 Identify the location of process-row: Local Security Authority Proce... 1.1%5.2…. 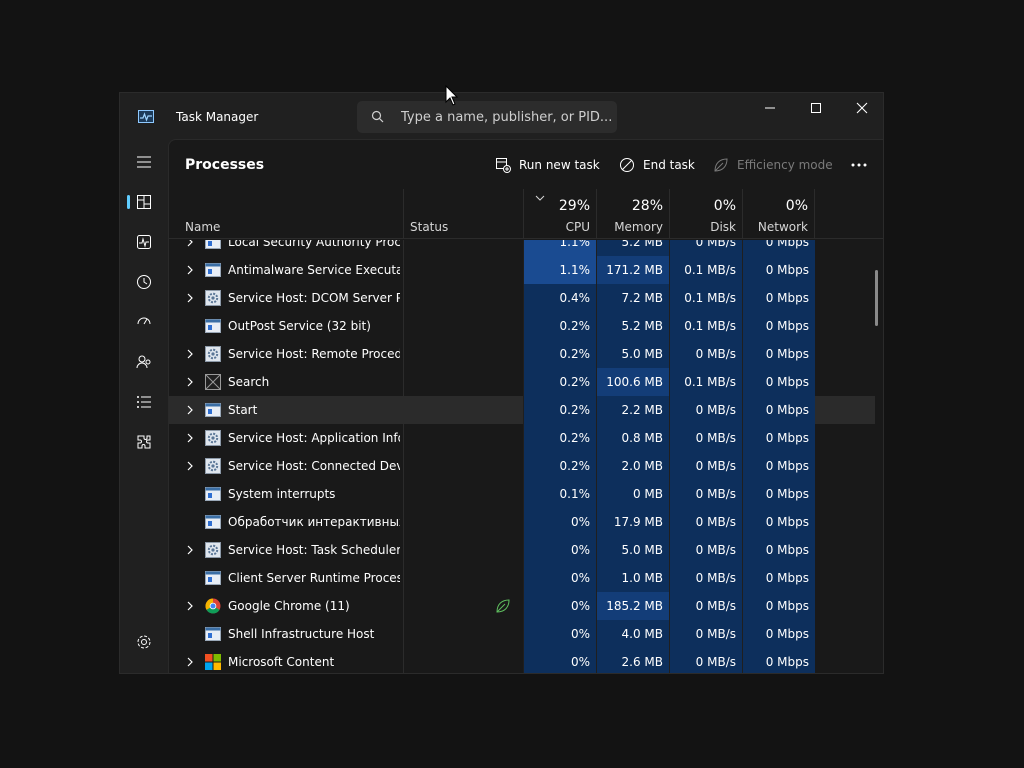
(526, 248).